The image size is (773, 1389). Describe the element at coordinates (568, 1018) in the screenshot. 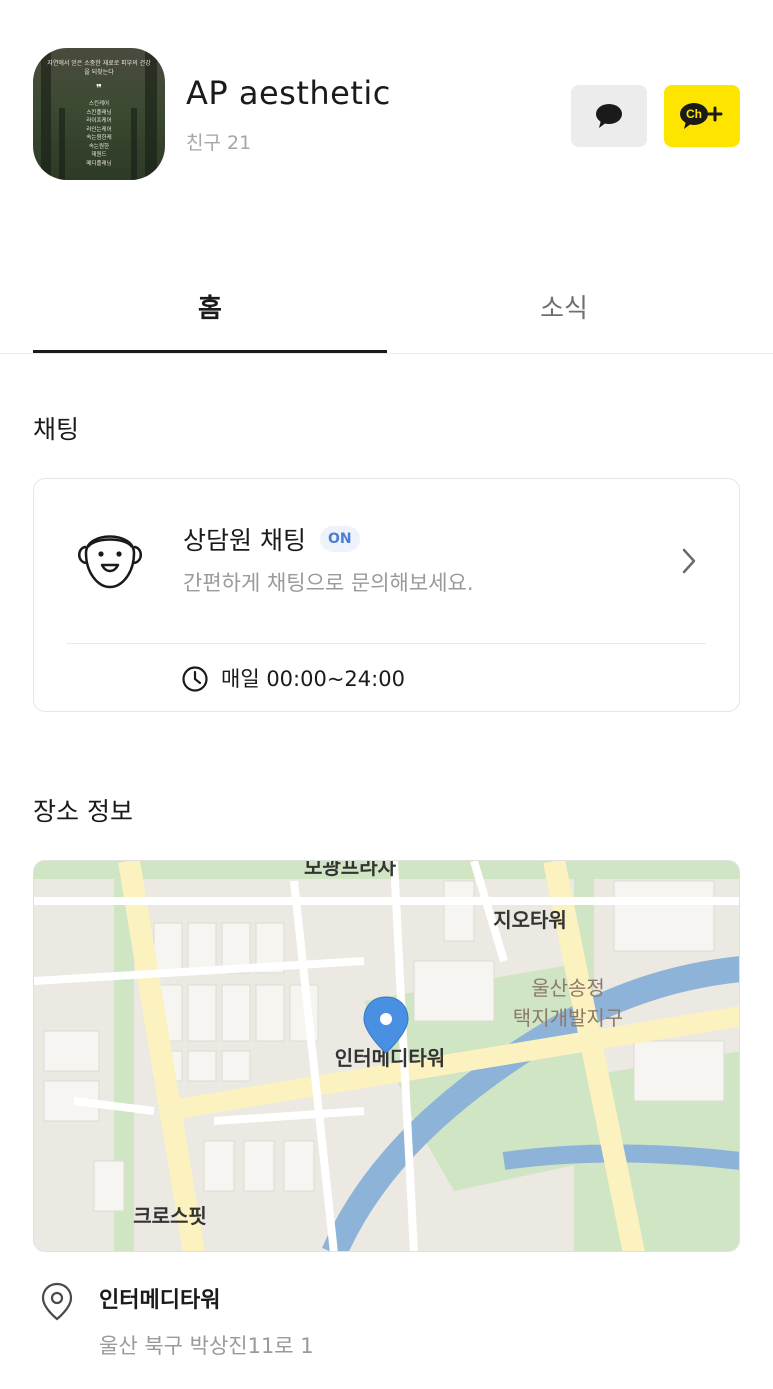

I see `svg-text: 택지개발지구` at that location.